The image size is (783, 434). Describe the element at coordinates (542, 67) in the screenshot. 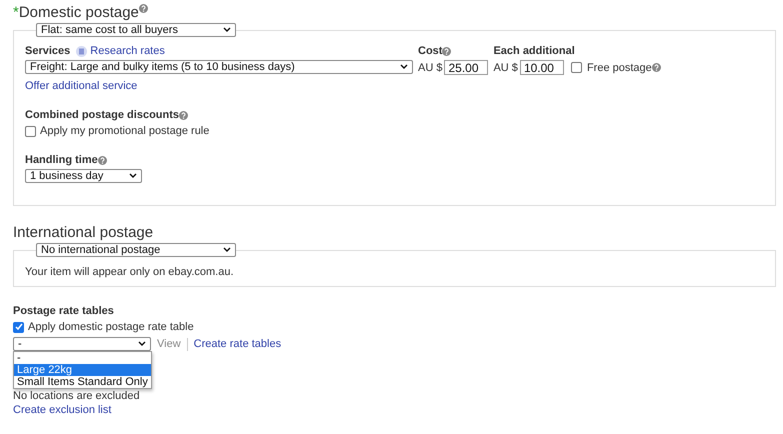

I see `additional-cost-field: 10.00` at that location.